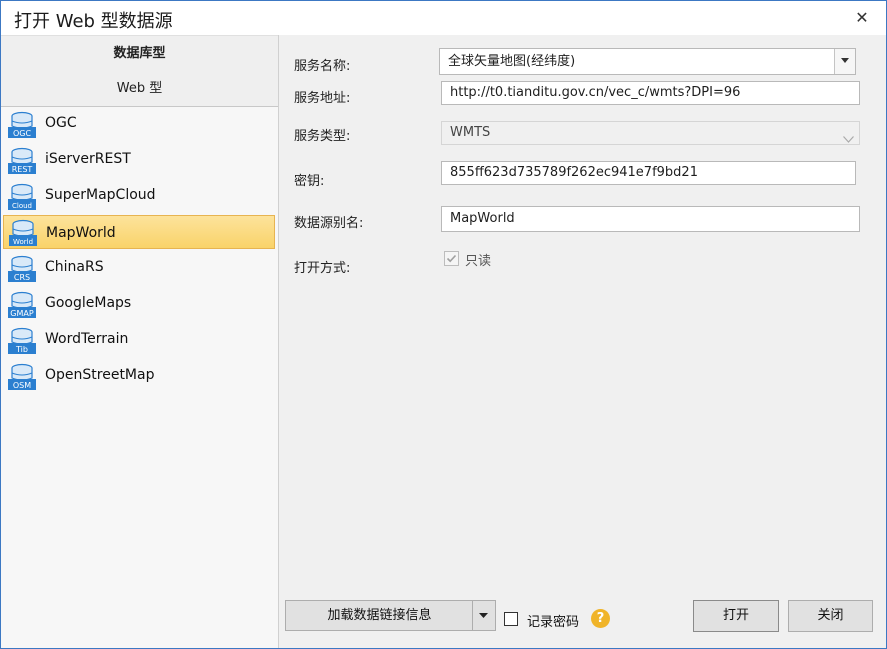  Describe the element at coordinates (322, 136) in the screenshot. I see `service-type-label: 服务类型:` at that location.